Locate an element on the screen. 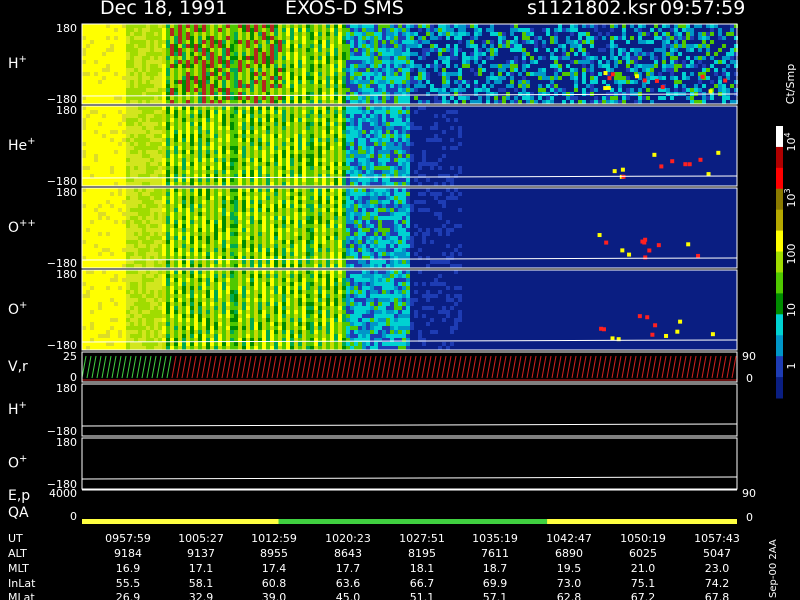  spectrogram-speck is located at coordinates (662, 87).